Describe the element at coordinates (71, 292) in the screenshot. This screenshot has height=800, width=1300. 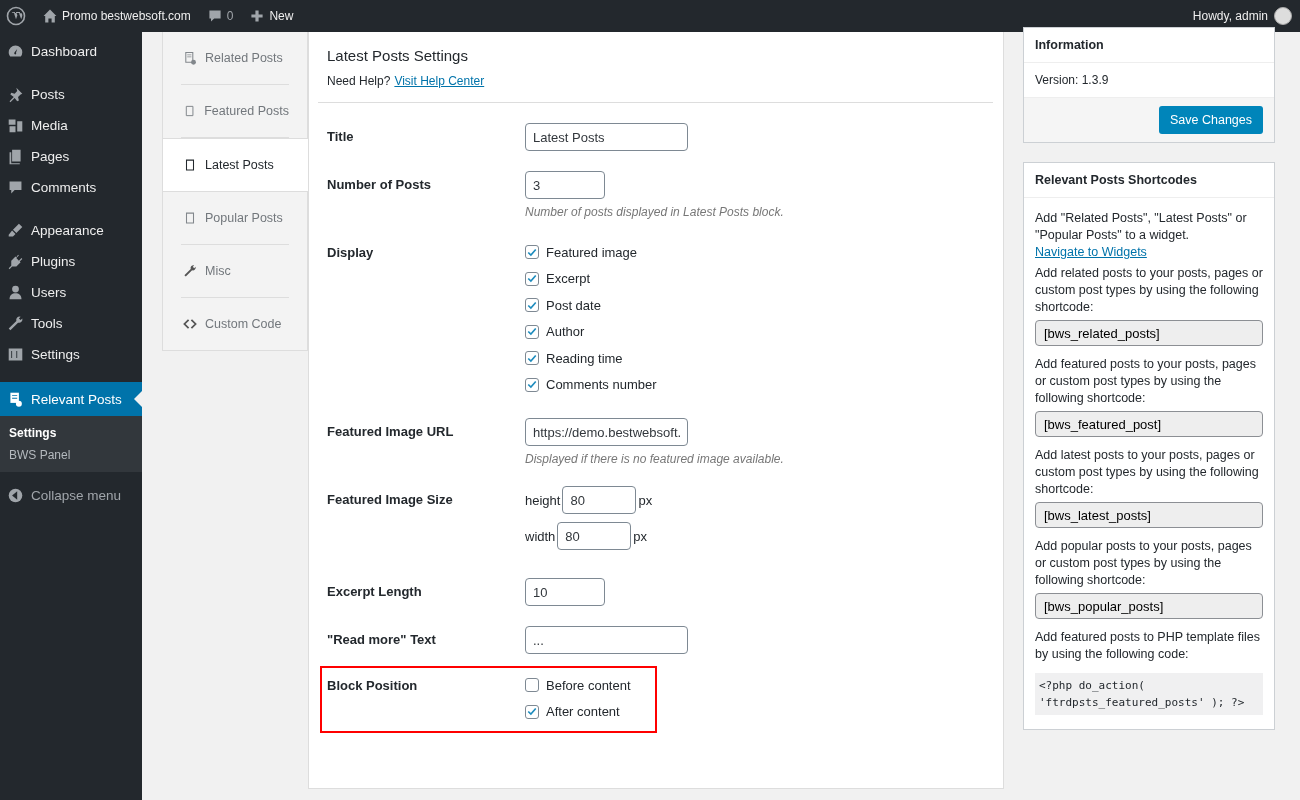
I see `menu-item: Users` at that location.